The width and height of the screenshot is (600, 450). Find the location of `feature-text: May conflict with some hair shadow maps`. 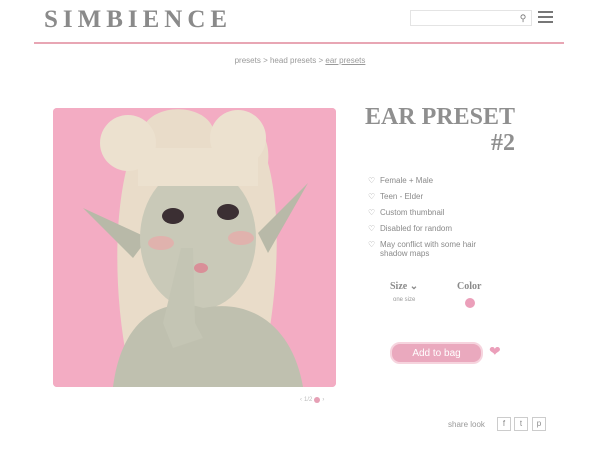

feature-text: May conflict with some hair shadow maps is located at coordinates (428, 249).